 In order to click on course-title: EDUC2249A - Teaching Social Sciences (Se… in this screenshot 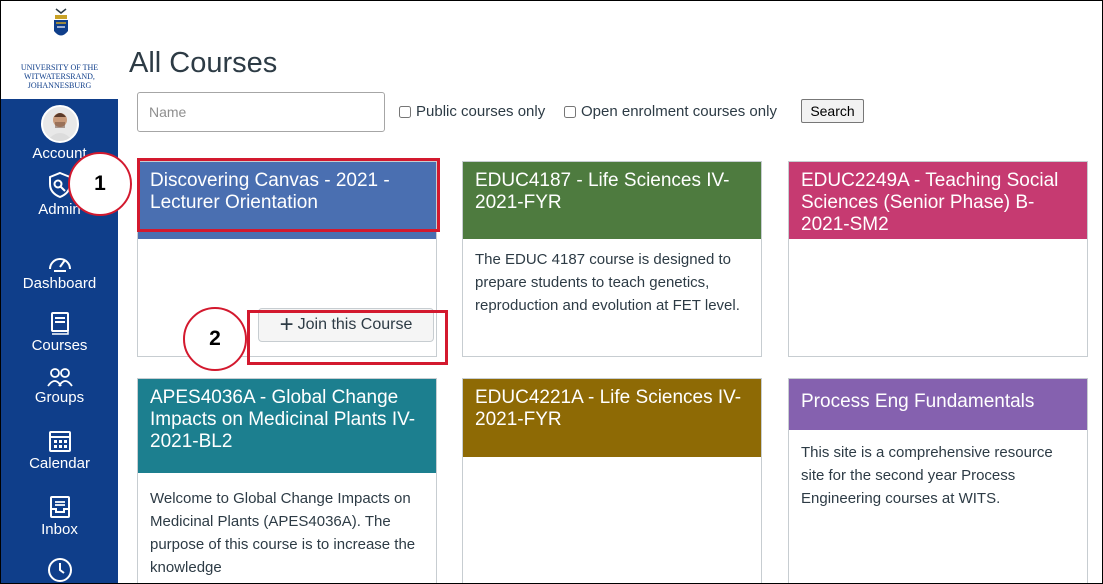, I will do `click(930, 202)`.